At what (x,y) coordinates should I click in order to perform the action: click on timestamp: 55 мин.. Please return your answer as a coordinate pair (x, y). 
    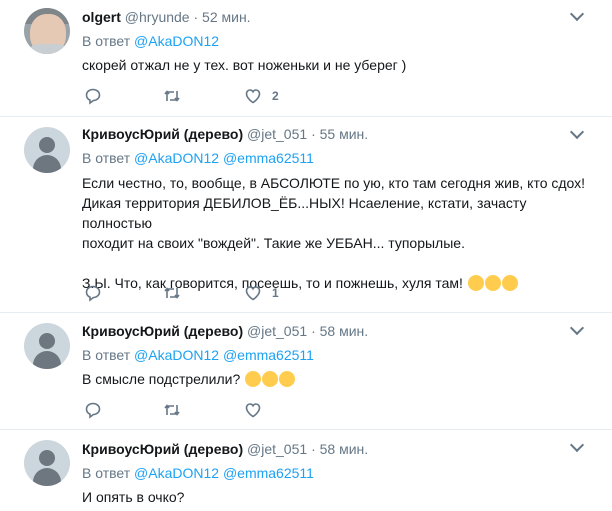
    Looking at the image, I should click on (344, 134).